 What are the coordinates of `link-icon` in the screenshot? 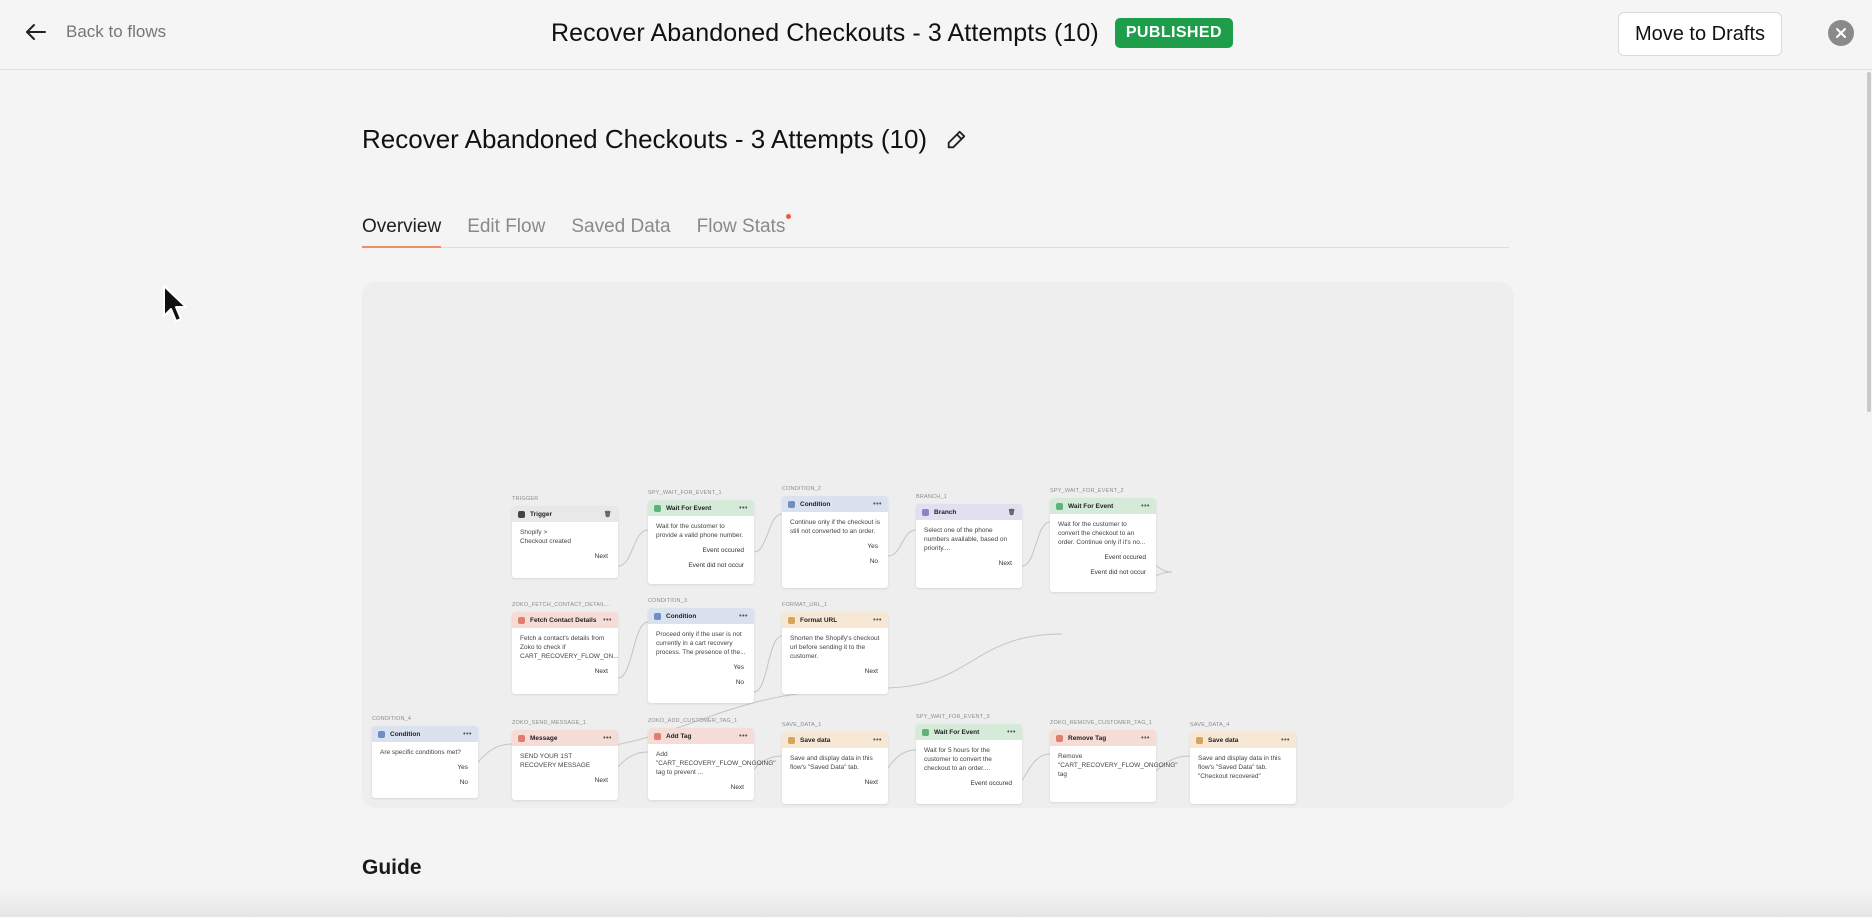 It's located at (791, 620).